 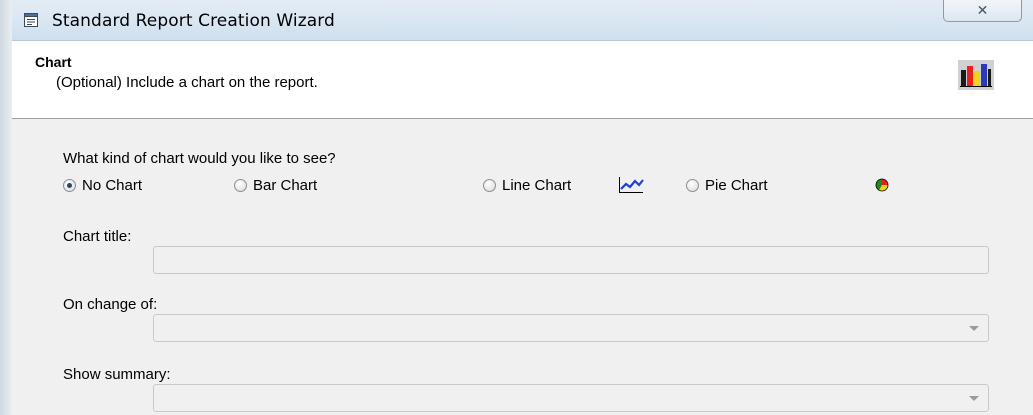 I want to click on close-button: ✕, so click(x=982, y=11).